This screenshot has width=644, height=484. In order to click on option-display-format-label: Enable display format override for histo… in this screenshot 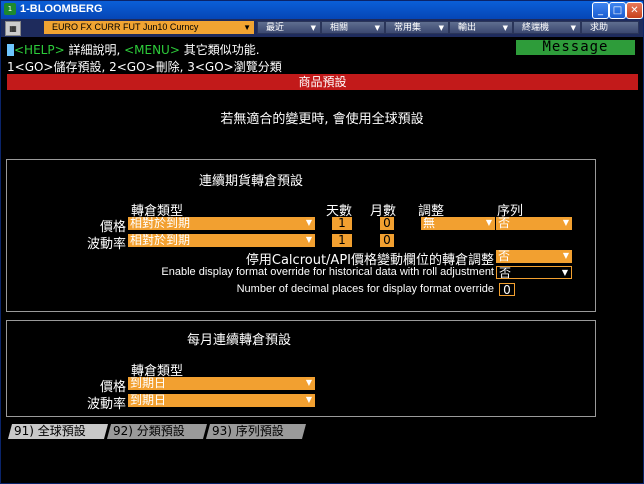, I will do `click(327, 272)`.